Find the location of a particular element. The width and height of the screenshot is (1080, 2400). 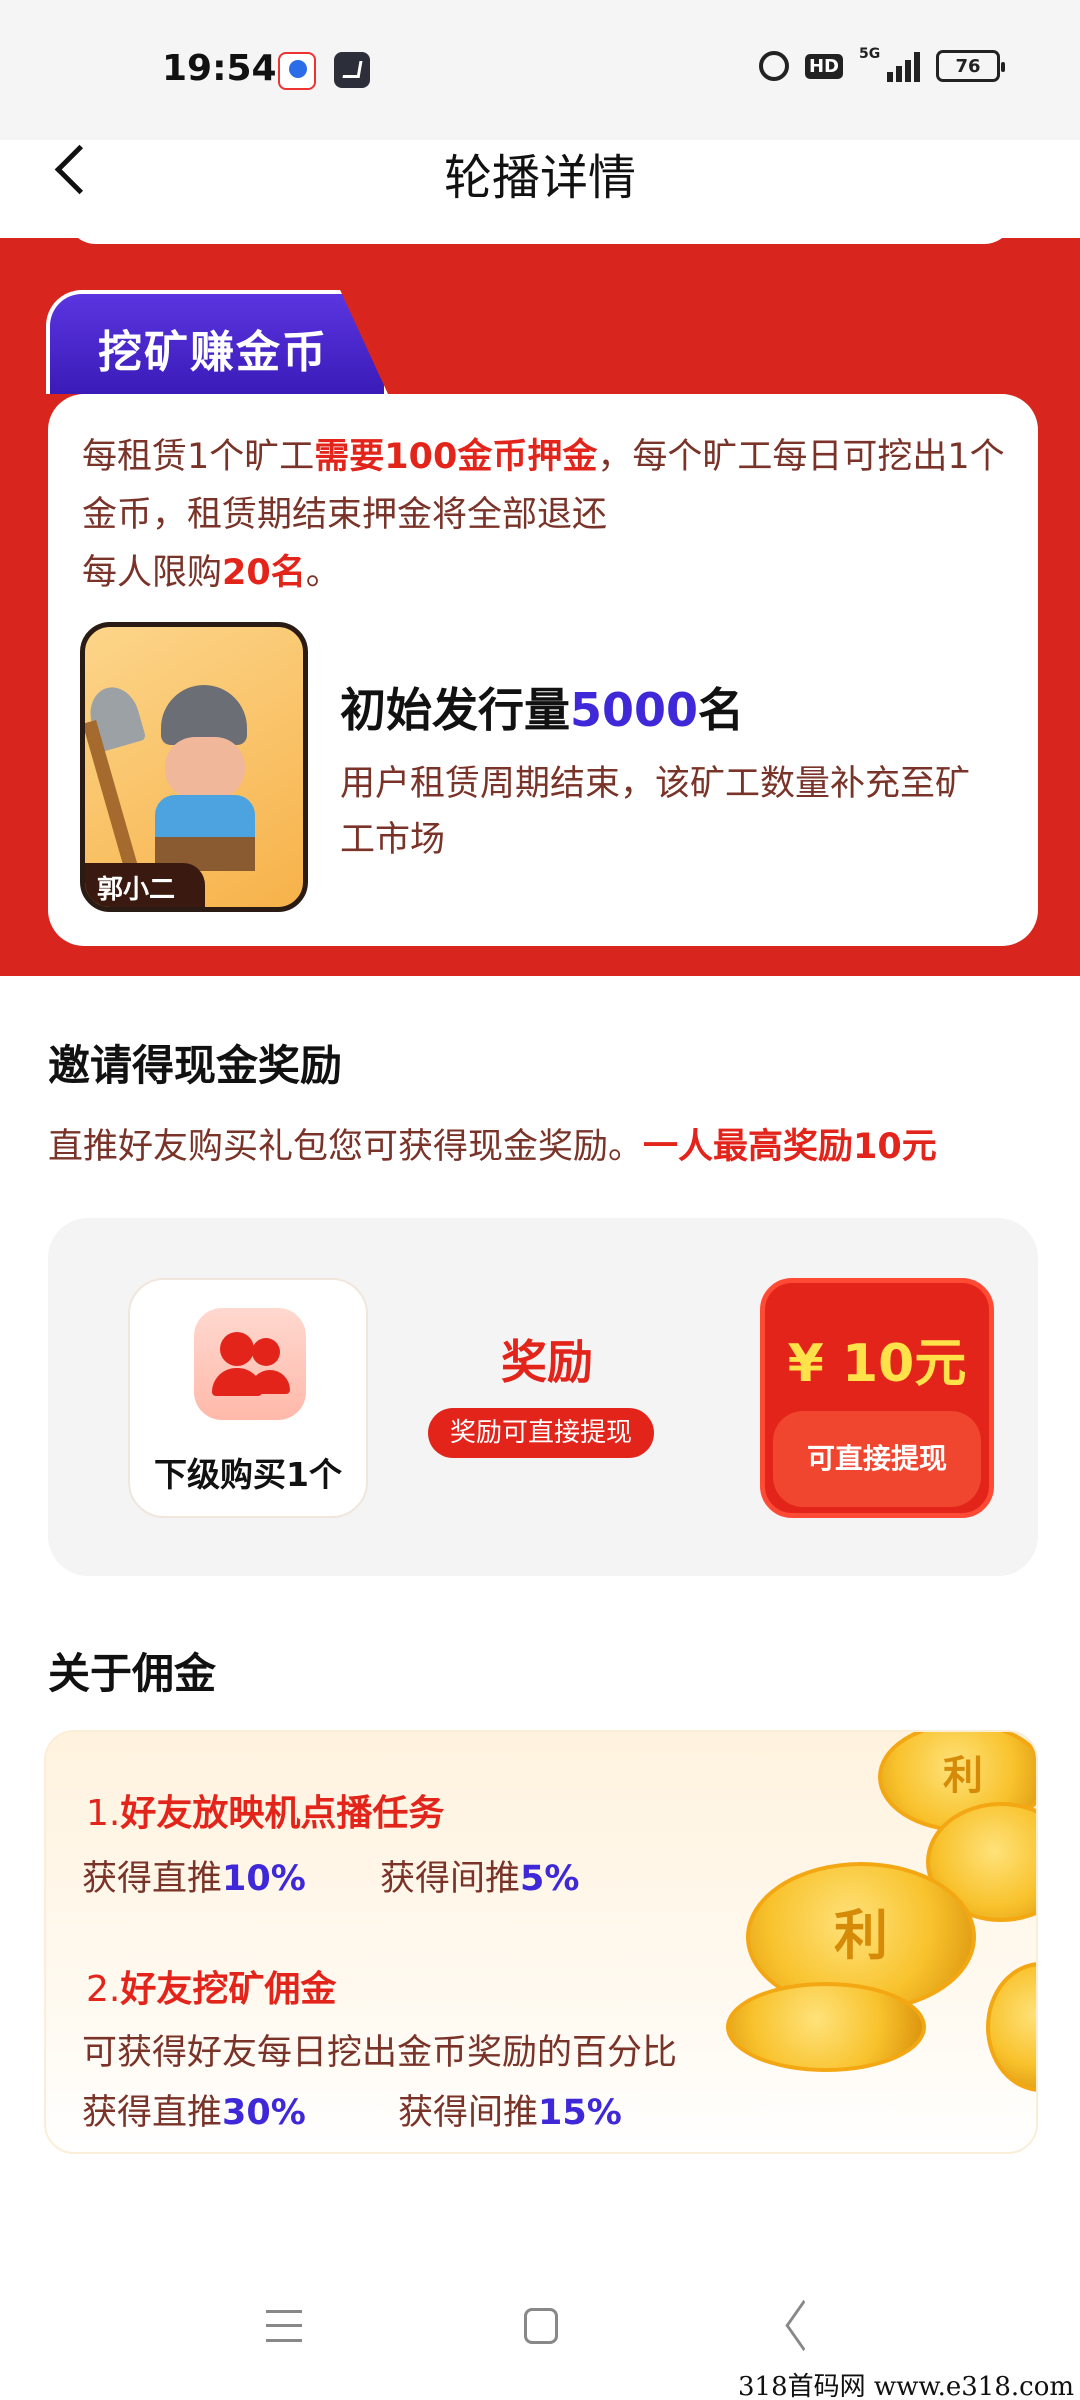

invite-max-reward: 一人最高奖励10元 is located at coordinates (790, 1147).